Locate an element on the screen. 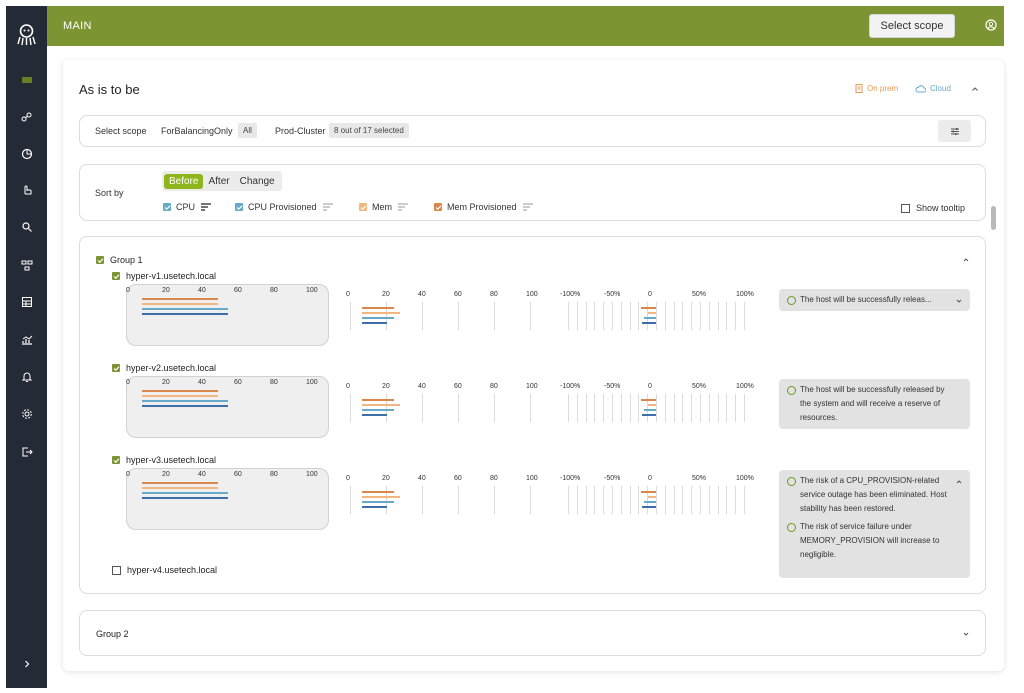 The width and height of the screenshot is (1024, 693). checkbox-cpu is located at coordinates (167, 207).